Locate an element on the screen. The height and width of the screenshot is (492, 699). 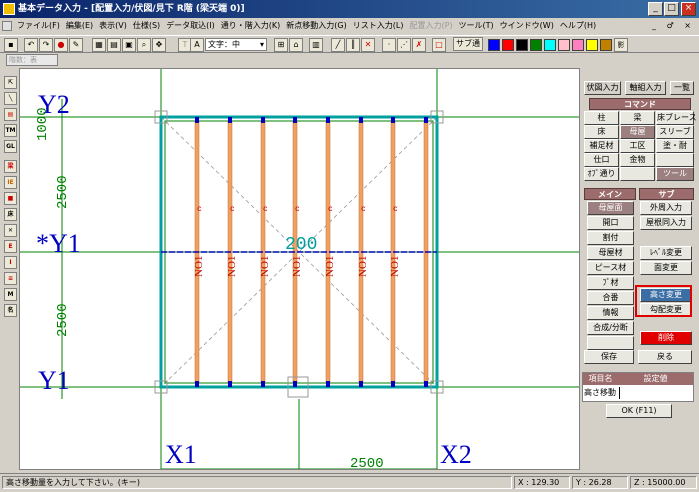
main-piece: ピース材 is located at coordinates (610, 268).